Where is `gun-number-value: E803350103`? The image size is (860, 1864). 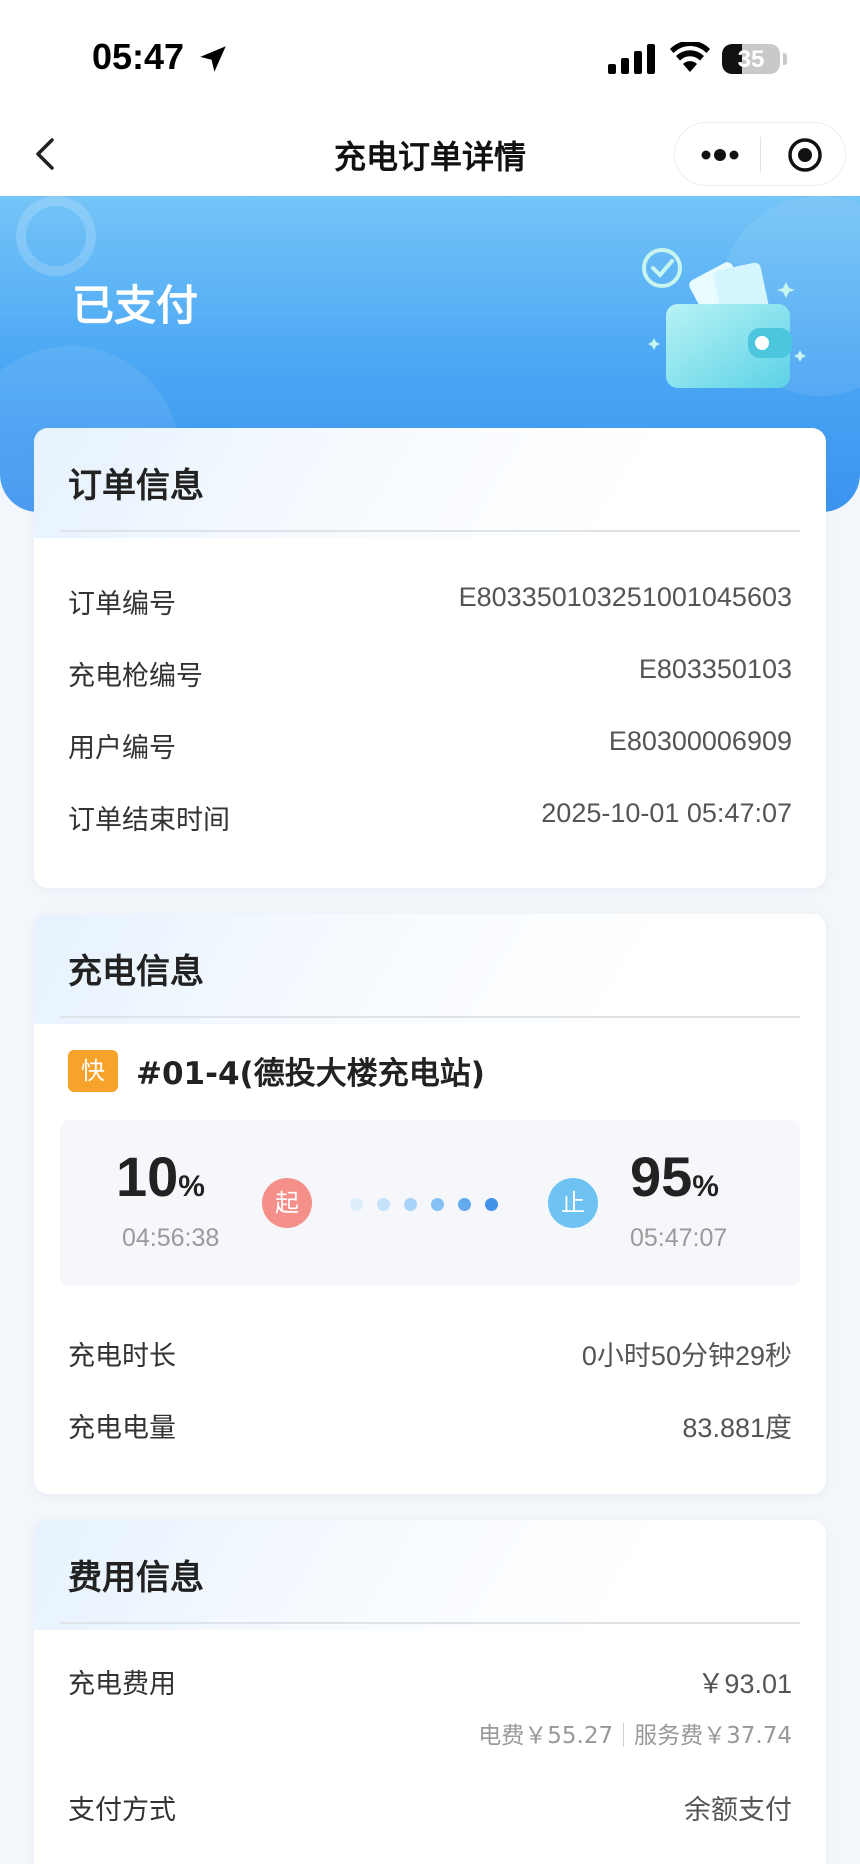 gun-number-value: E803350103 is located at coordinates (715, 669).